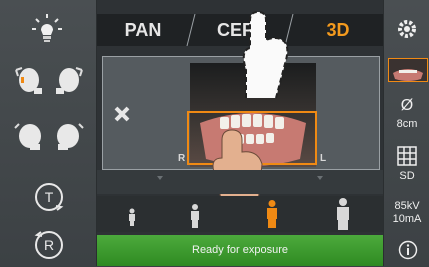 The height and width of the screenshot is (267, 429). I want to click on t-rotate-icon: T, so click(49, 197).